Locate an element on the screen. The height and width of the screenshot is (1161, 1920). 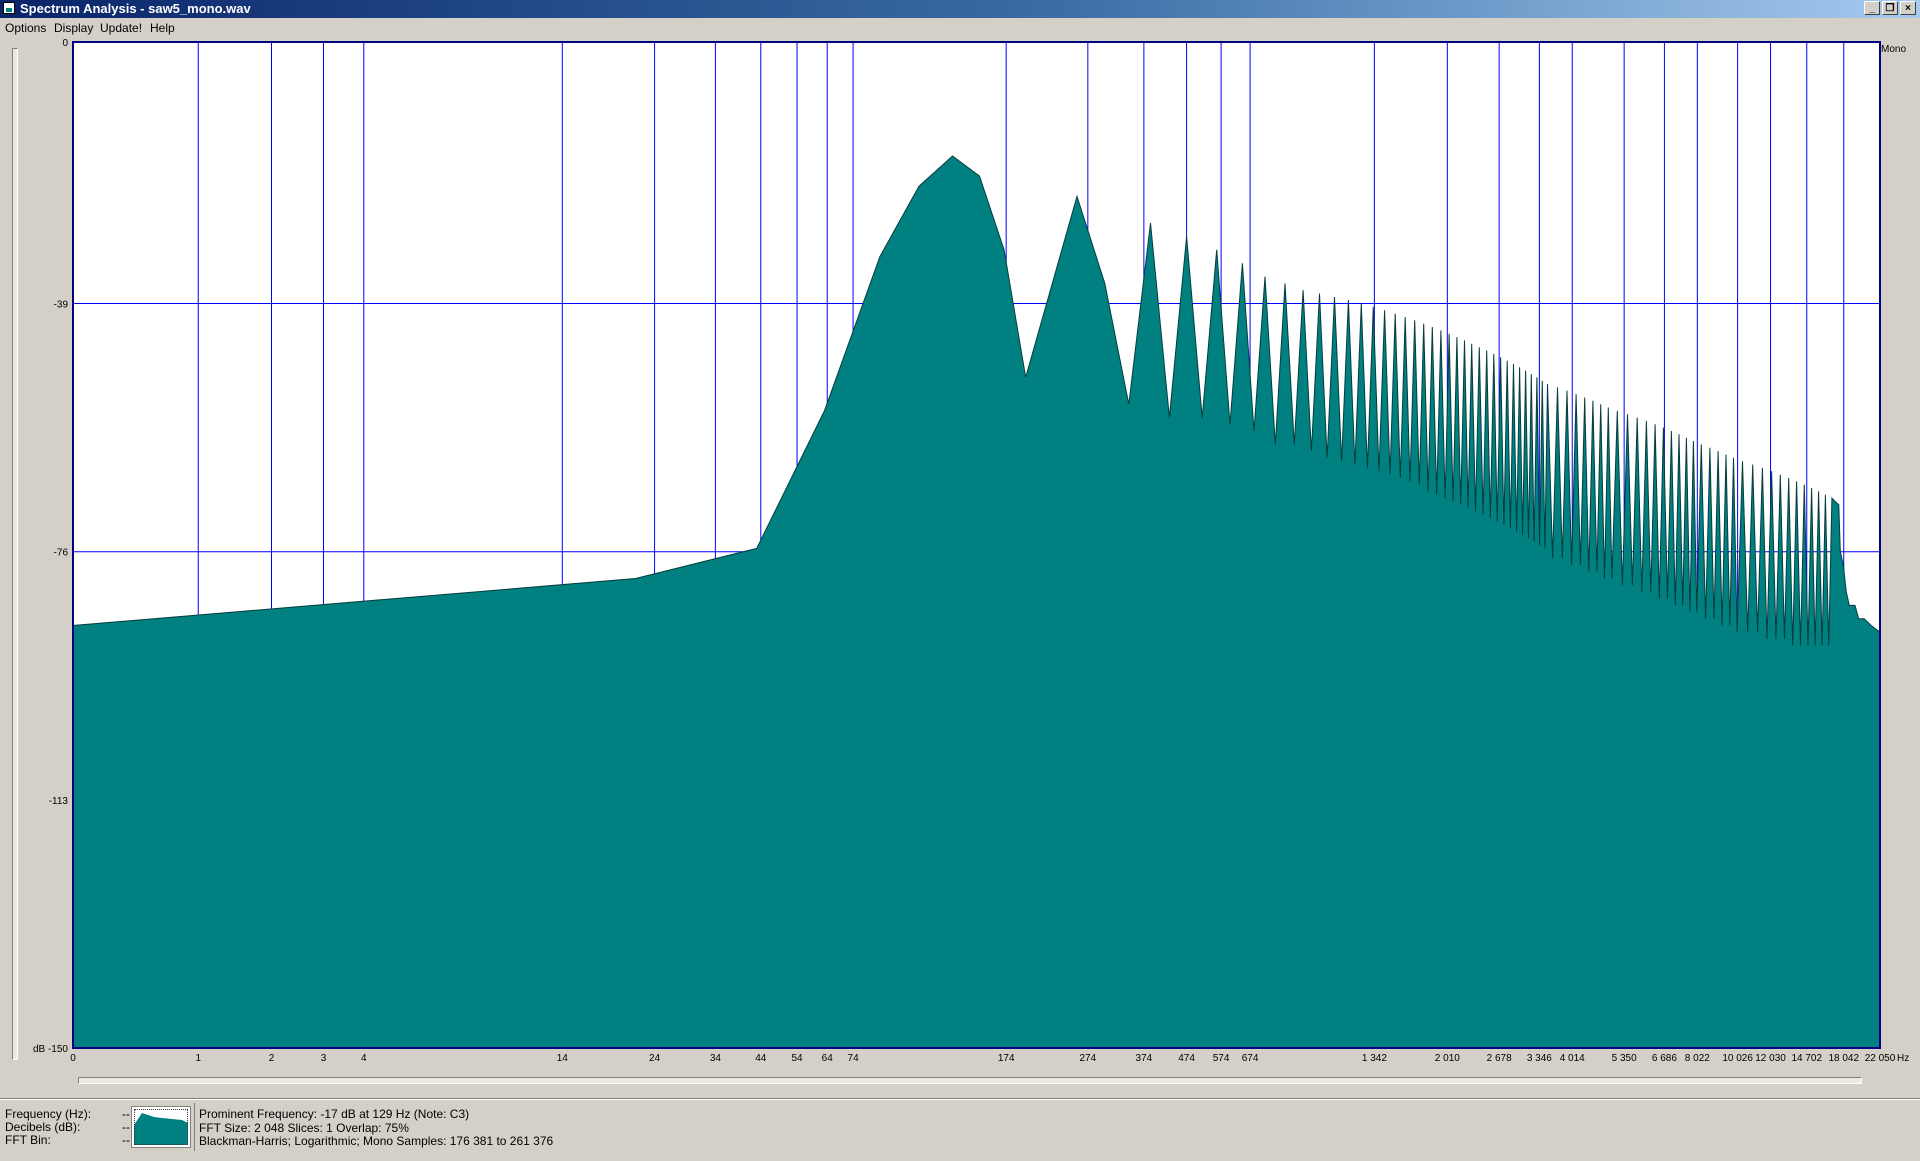
thumbnail-spectrum-icon is located at coordinates (161, 1129).